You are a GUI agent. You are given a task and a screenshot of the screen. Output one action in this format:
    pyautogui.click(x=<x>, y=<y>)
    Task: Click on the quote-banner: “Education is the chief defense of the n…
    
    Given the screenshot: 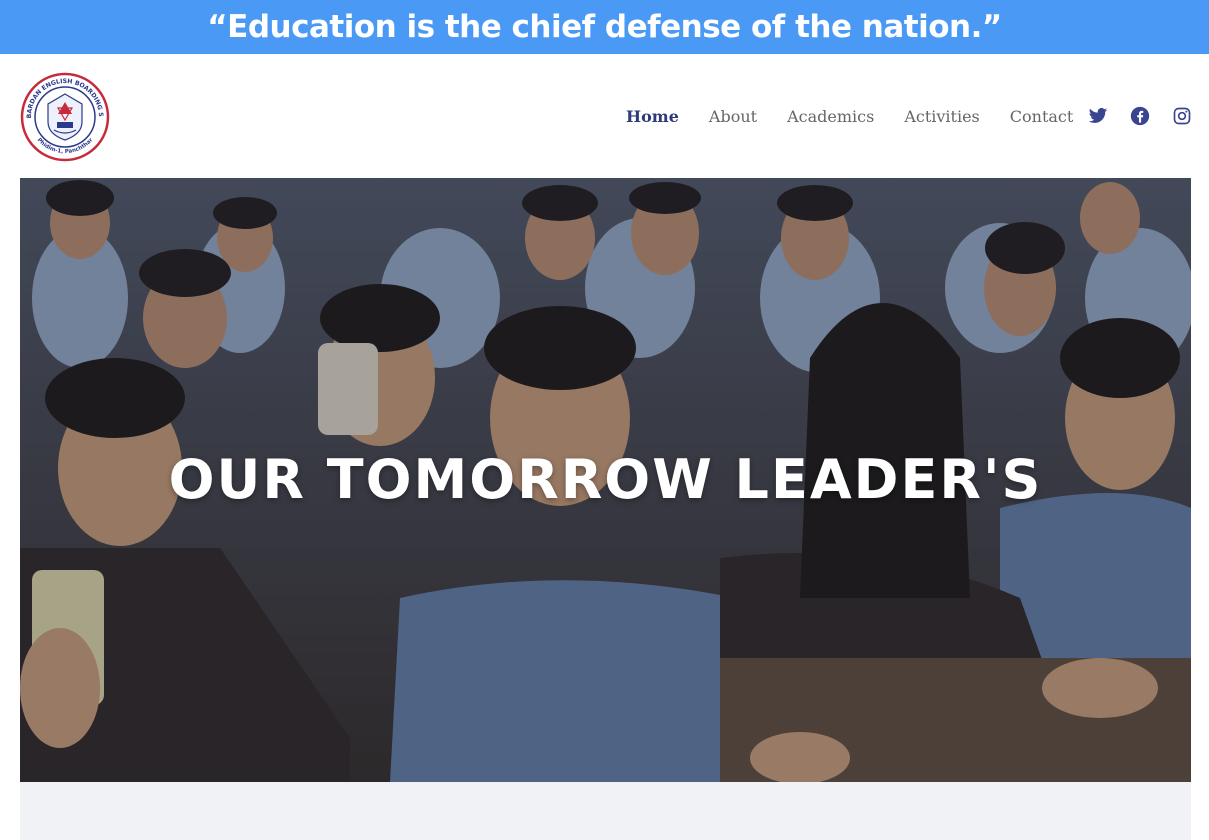 What is the action you would take?
    pyautogui.click(x=604, y=27)
    